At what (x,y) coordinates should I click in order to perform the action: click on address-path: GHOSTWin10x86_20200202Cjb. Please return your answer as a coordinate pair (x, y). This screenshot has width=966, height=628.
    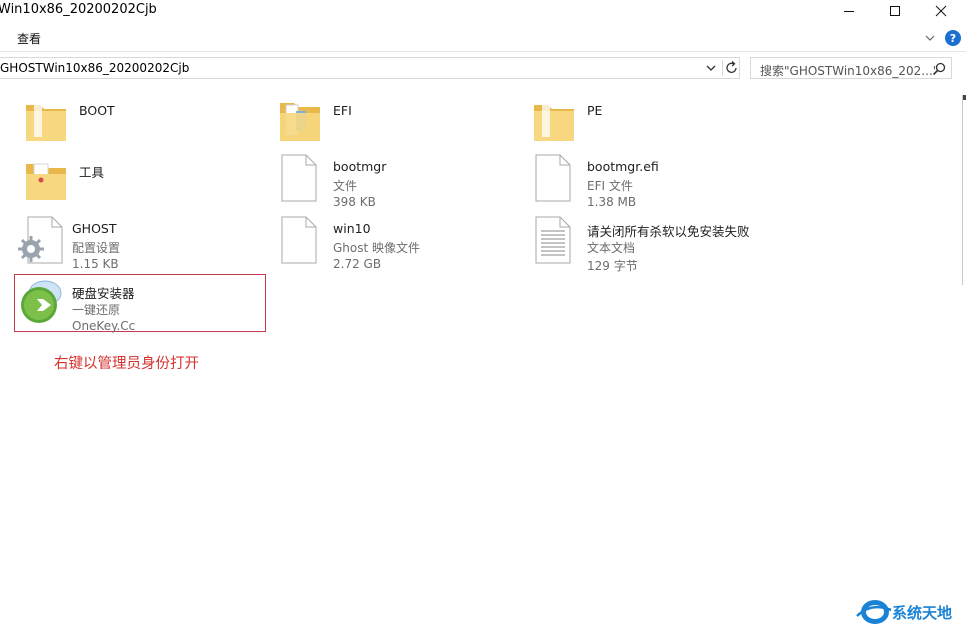
    Looking at the image, I should click on (95, 68).